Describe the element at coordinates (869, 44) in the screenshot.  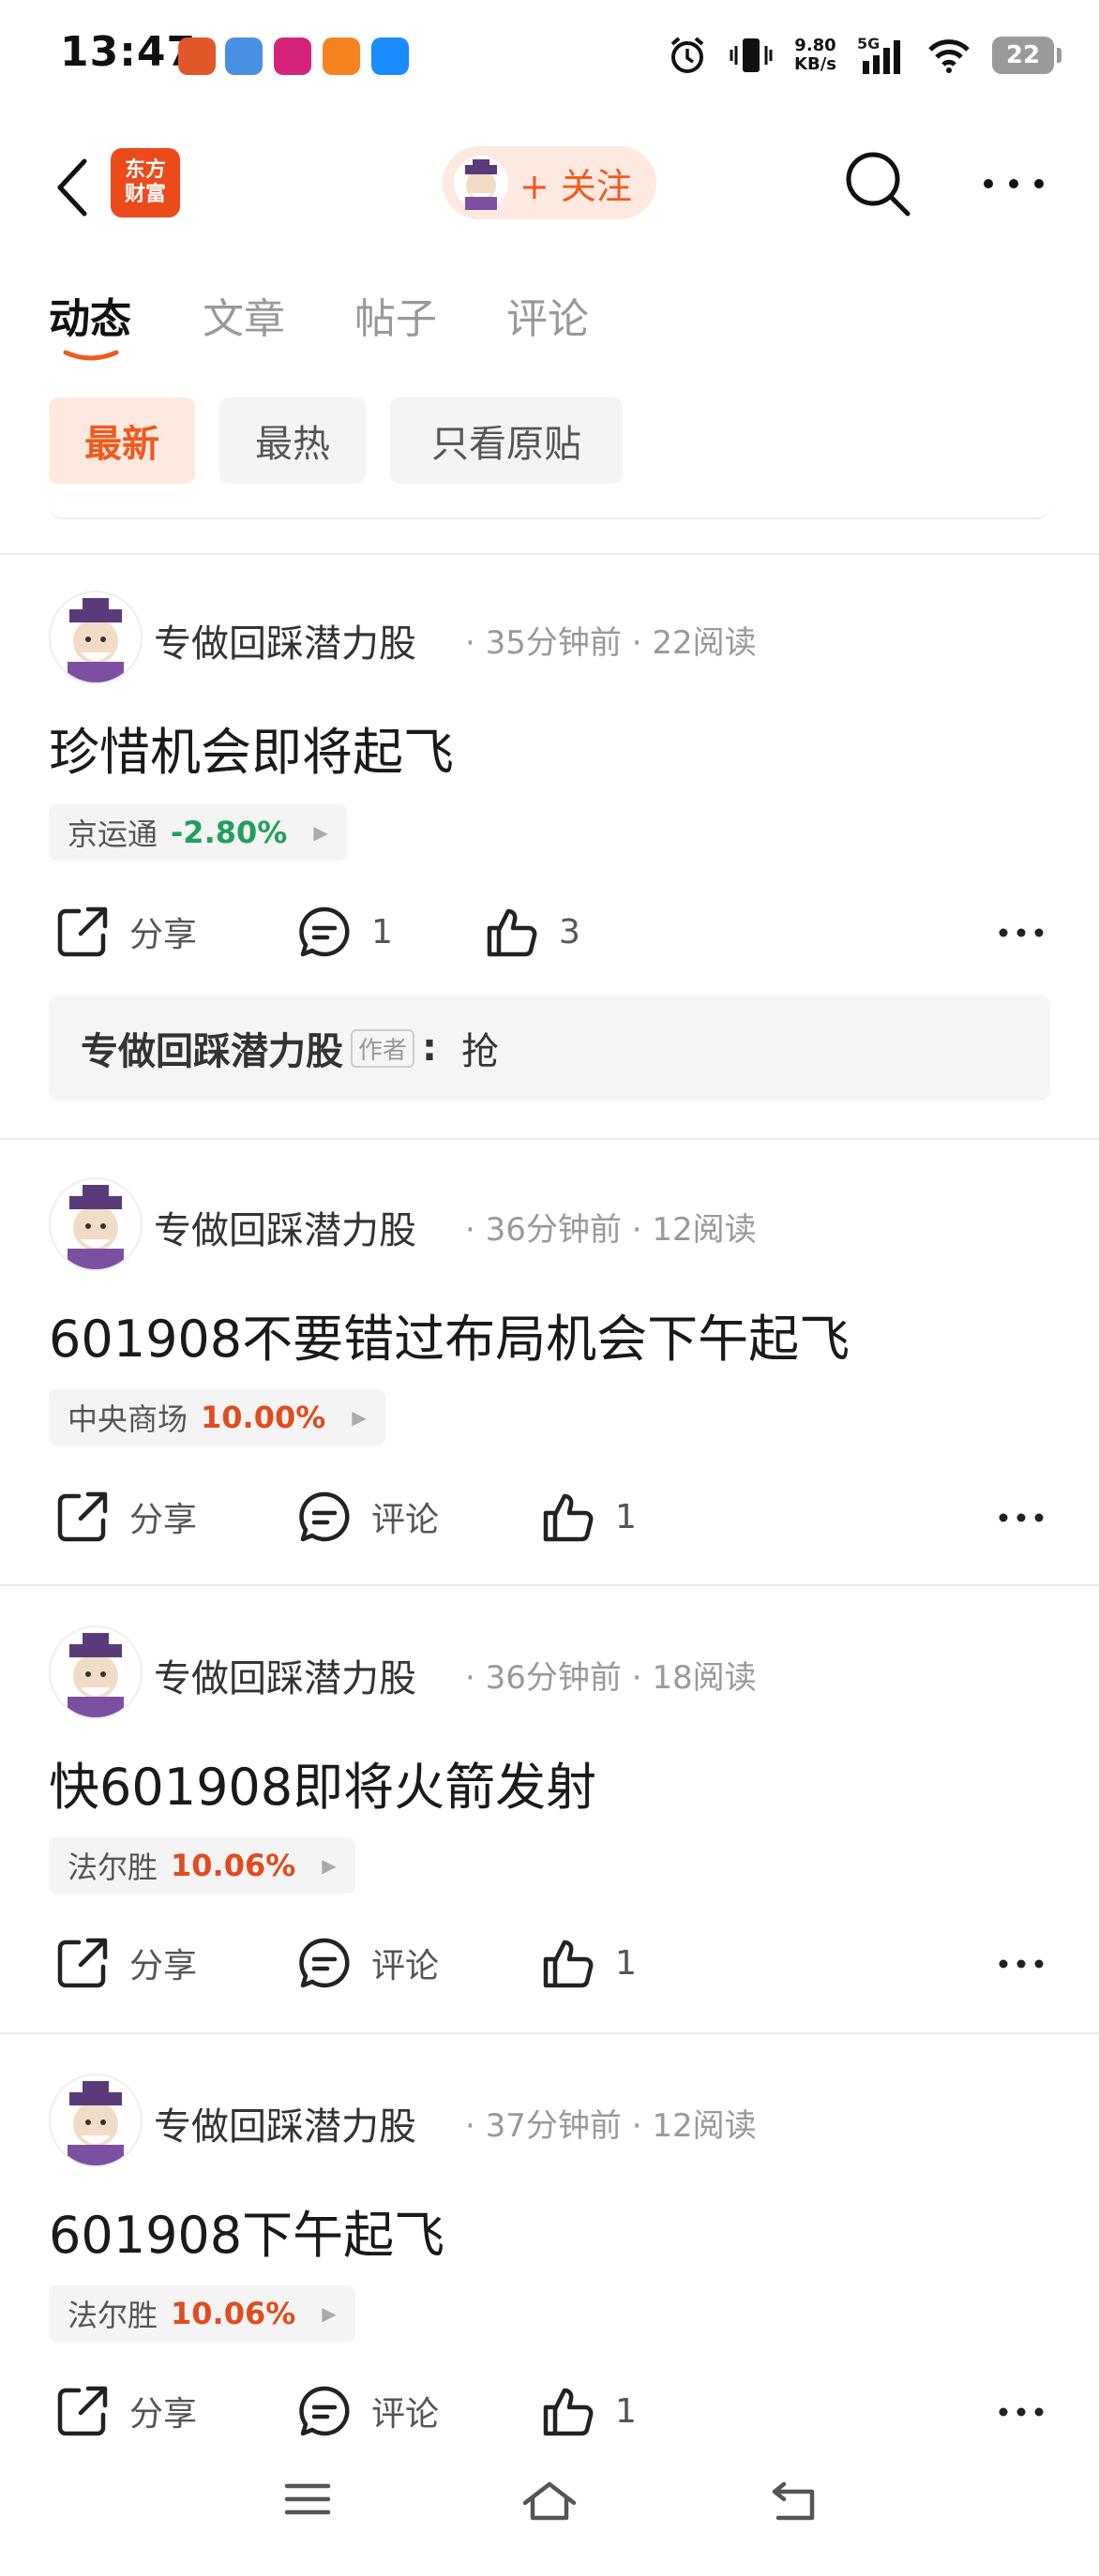
I see `signal-label: 5G` at that location.